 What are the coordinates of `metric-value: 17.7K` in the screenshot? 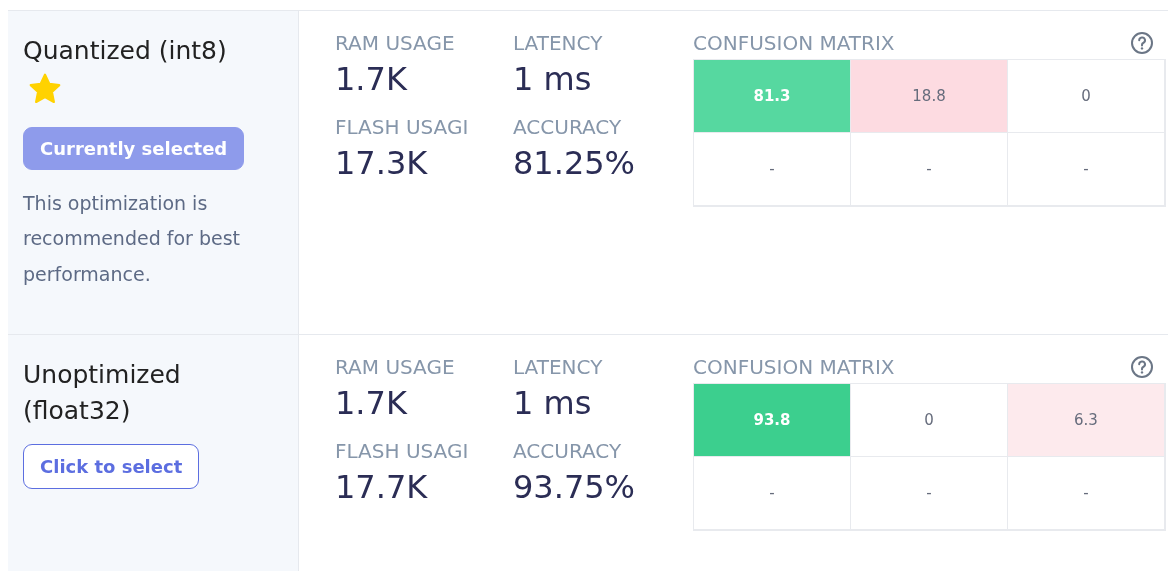 It's located at (382, 487).